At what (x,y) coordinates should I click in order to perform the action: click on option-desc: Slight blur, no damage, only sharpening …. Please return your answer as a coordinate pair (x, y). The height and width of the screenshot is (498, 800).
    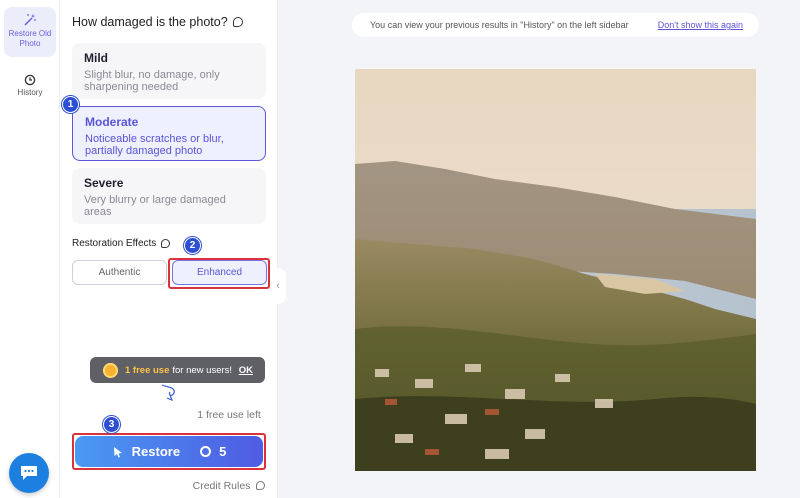
    Looking at the image, I should click on (152, 81).